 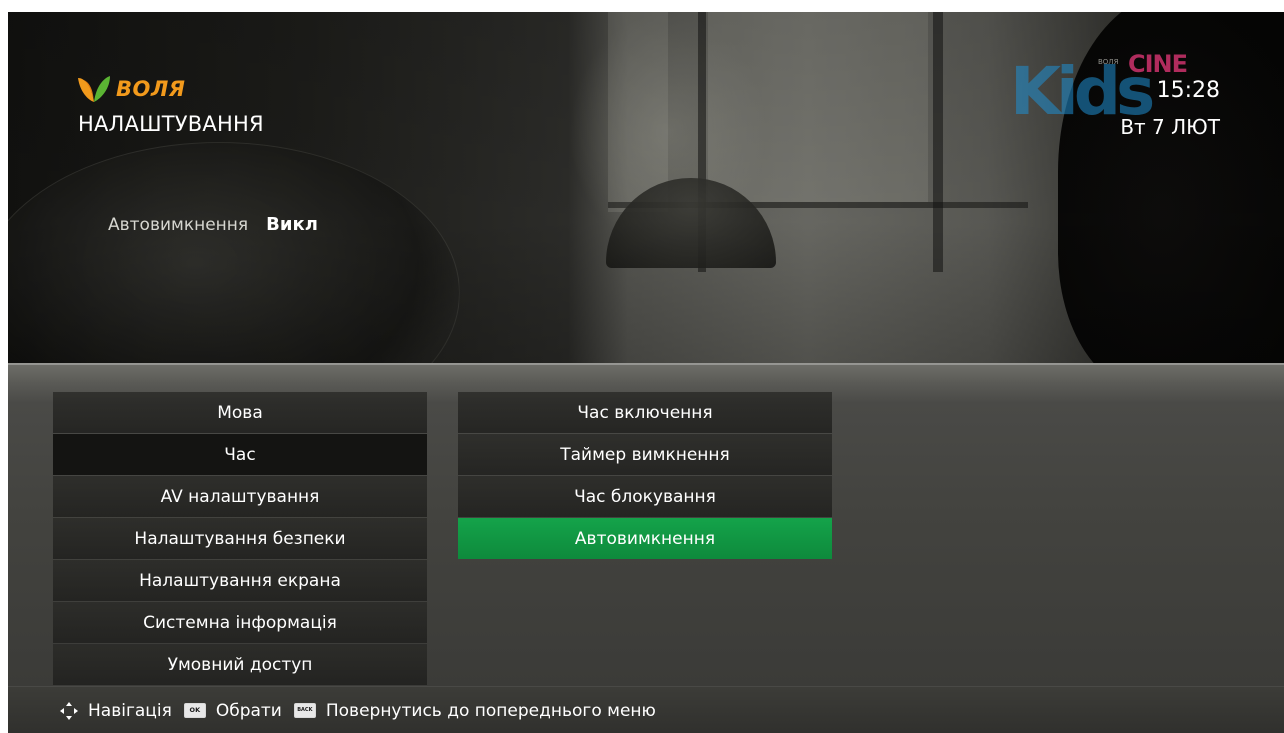 I want to click on sub-menu-item-lock-time: Час блокування, so click(x=645, y=496).